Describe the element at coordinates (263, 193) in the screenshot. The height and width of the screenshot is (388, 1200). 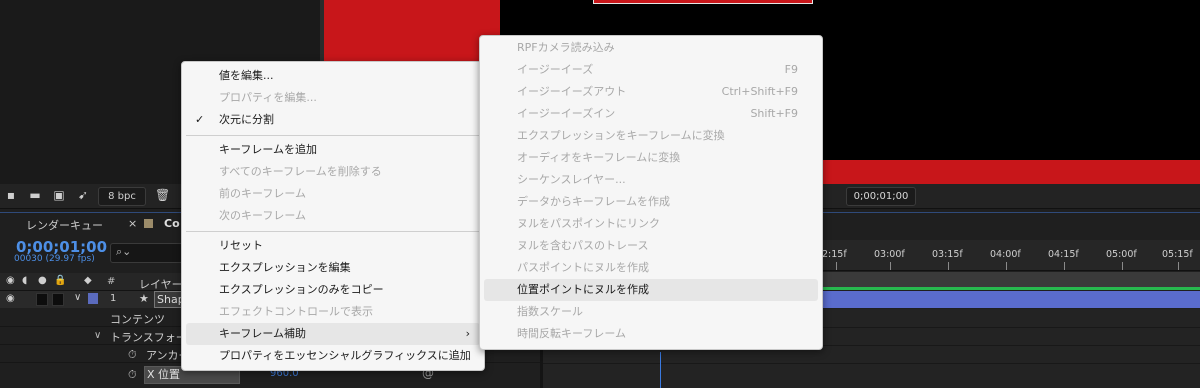
I see `menu-item-previous-keyframe: 前のキーフレーム` at that location.